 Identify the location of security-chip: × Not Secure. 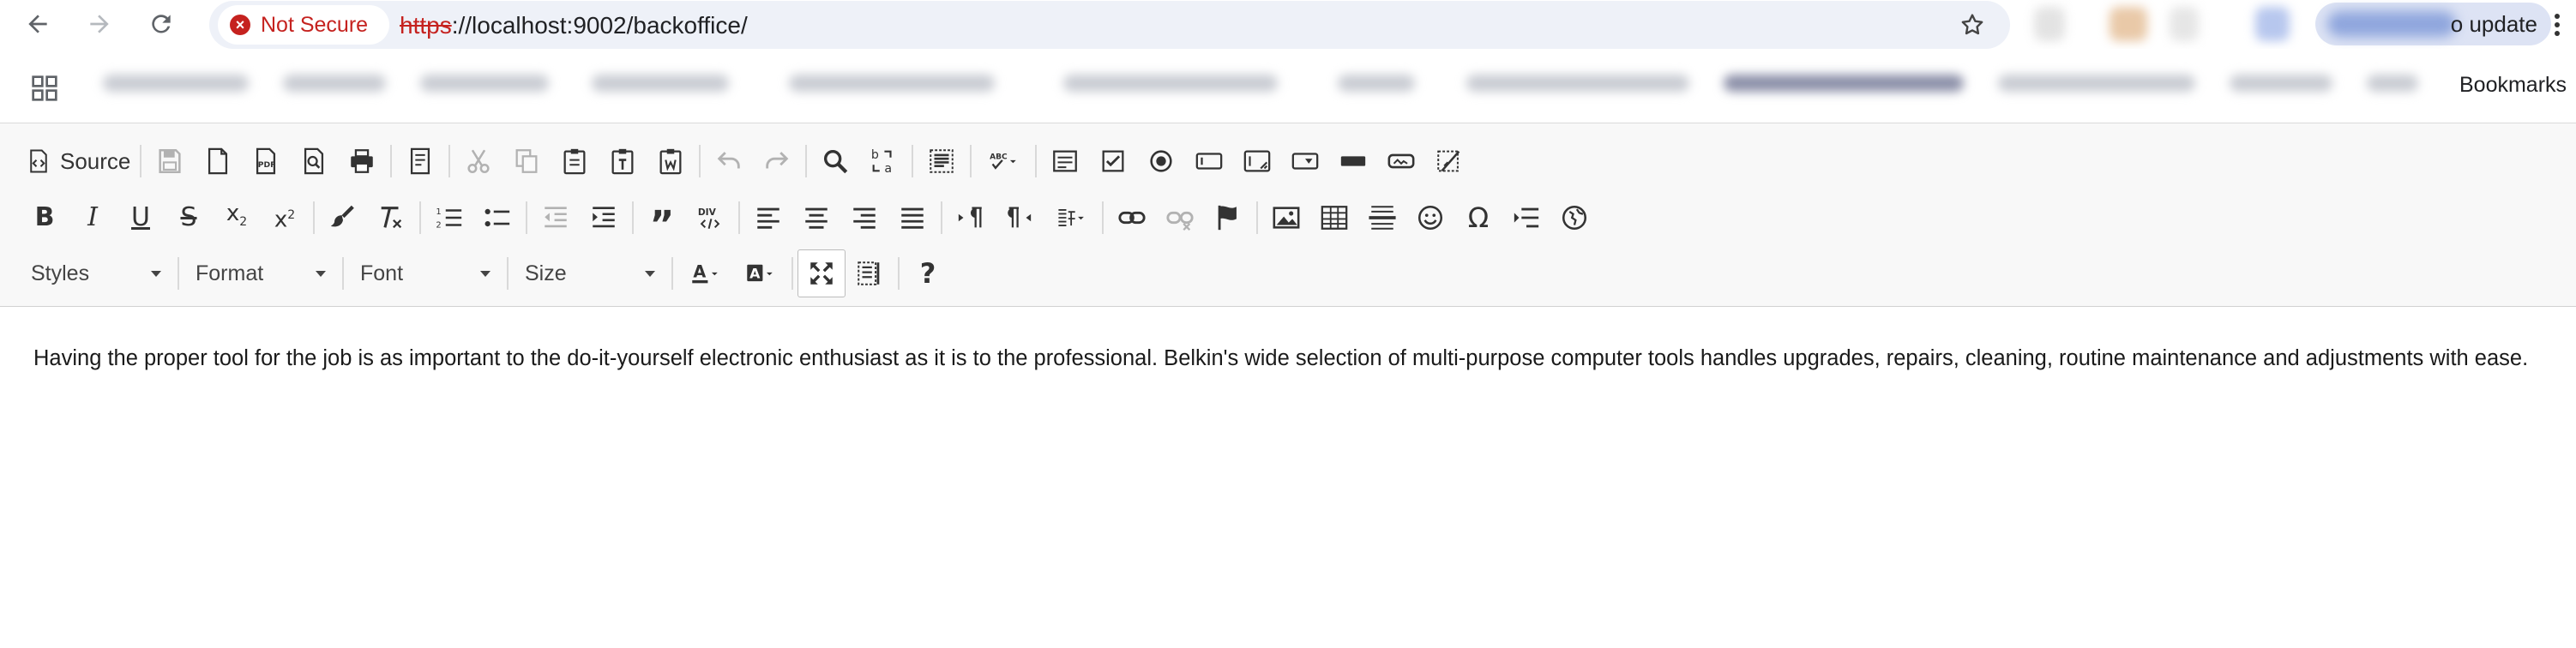
(303, 25).